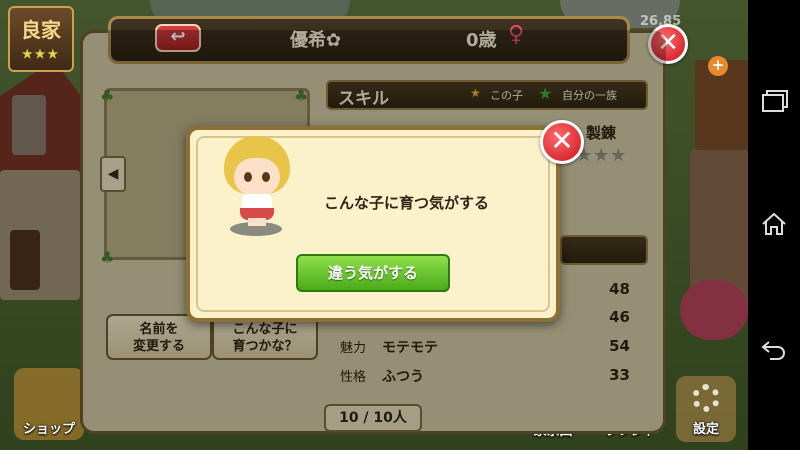  What do you see at coordinates (41, 54) in the screenshot?
I see `rank-stars-icon: ★★★` at bounding box center [41, 54].